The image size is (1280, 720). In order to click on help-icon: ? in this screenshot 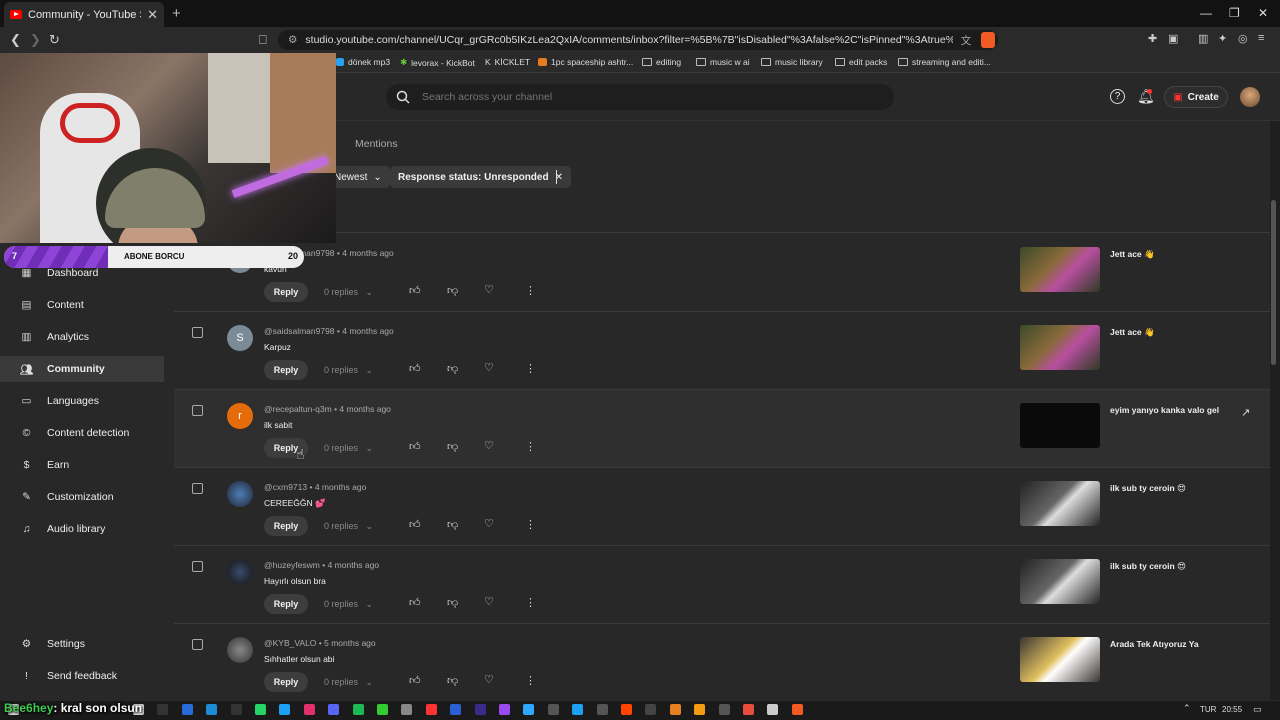, I will do `click(1117, 96)`.